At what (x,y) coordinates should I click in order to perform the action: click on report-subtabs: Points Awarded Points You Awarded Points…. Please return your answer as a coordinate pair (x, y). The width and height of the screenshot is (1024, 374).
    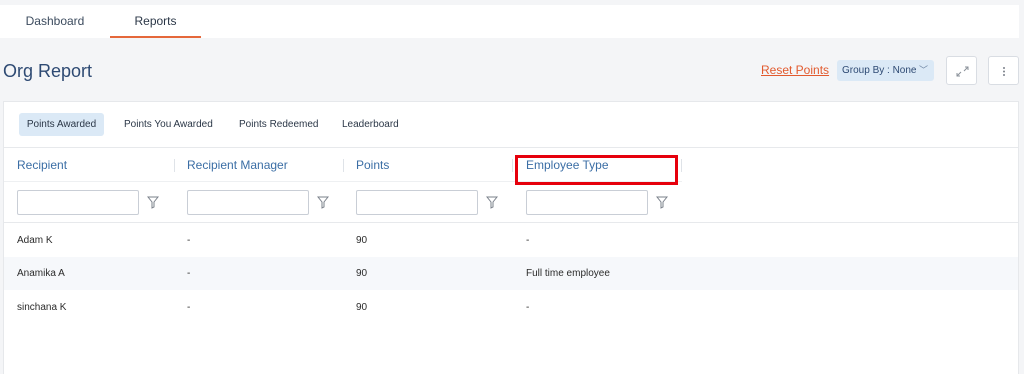
    Looking at the image, I should click on (511, 125).